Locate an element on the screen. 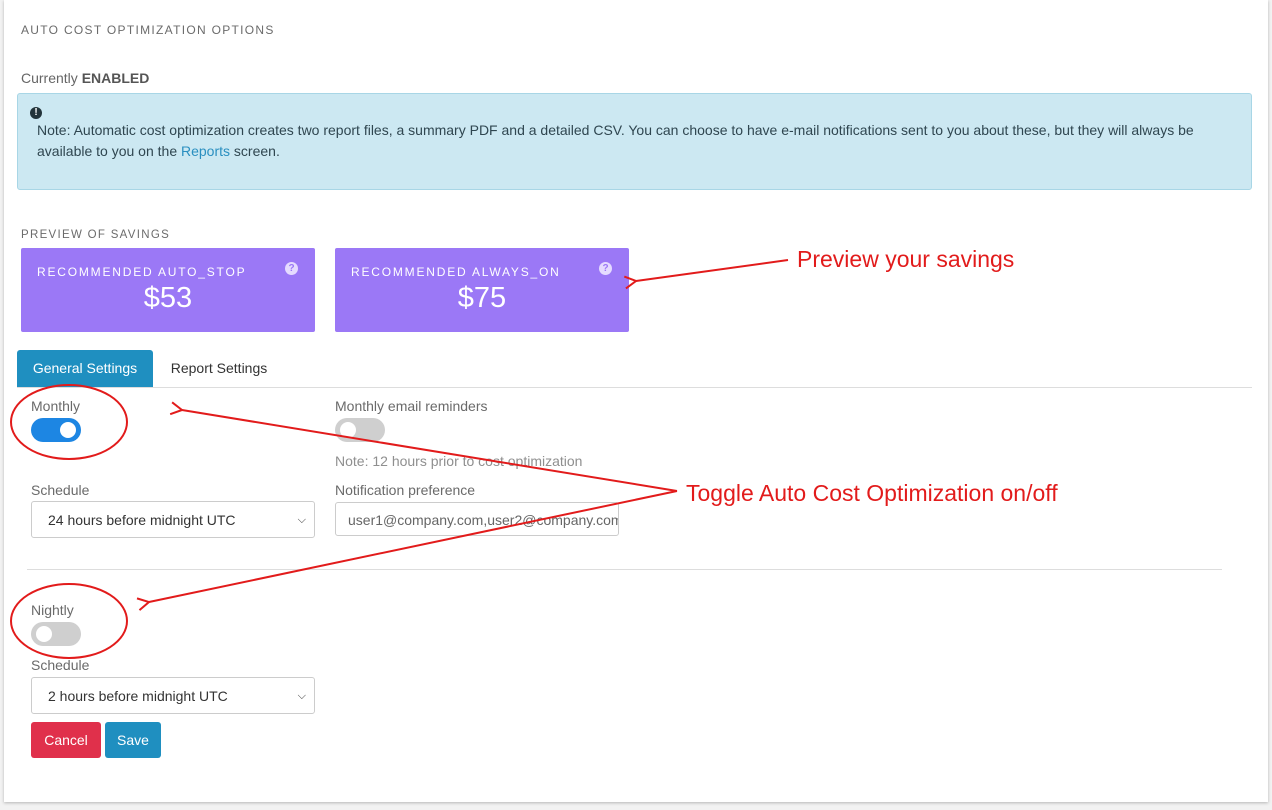 The width and height of the screenshot is (1272, 810). annotation-toggle: Toggle Auto Cost Optimization on/off is located at coordinates (872, 493).